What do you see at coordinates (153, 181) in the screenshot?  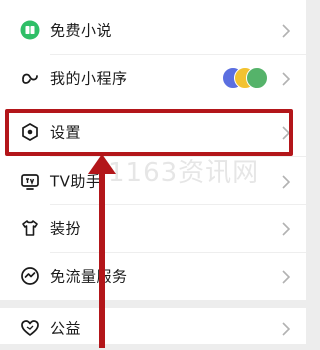 I see `menu-item-tv-assistant: TV助手` at bounding box center [153, 181].